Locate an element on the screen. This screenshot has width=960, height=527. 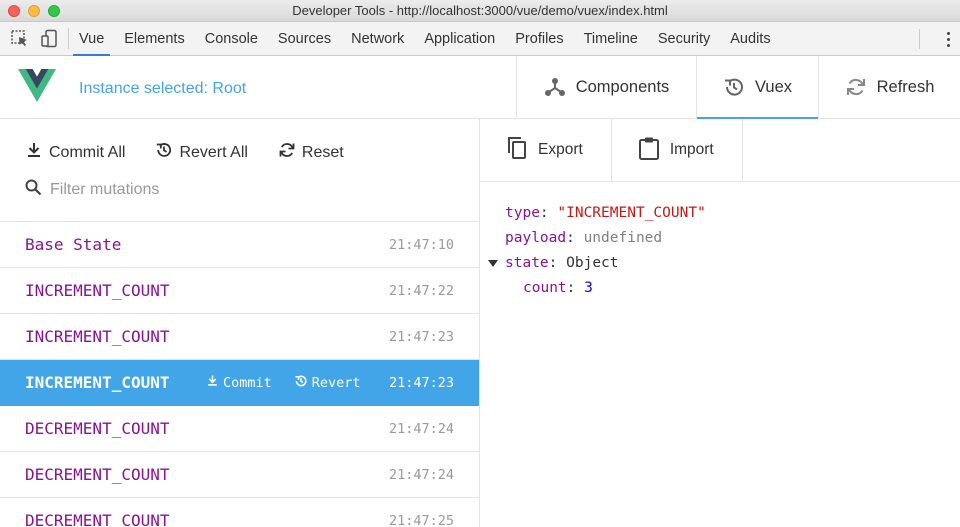
mutation-time: 21:47:25 is located at coordinates (421, 519).